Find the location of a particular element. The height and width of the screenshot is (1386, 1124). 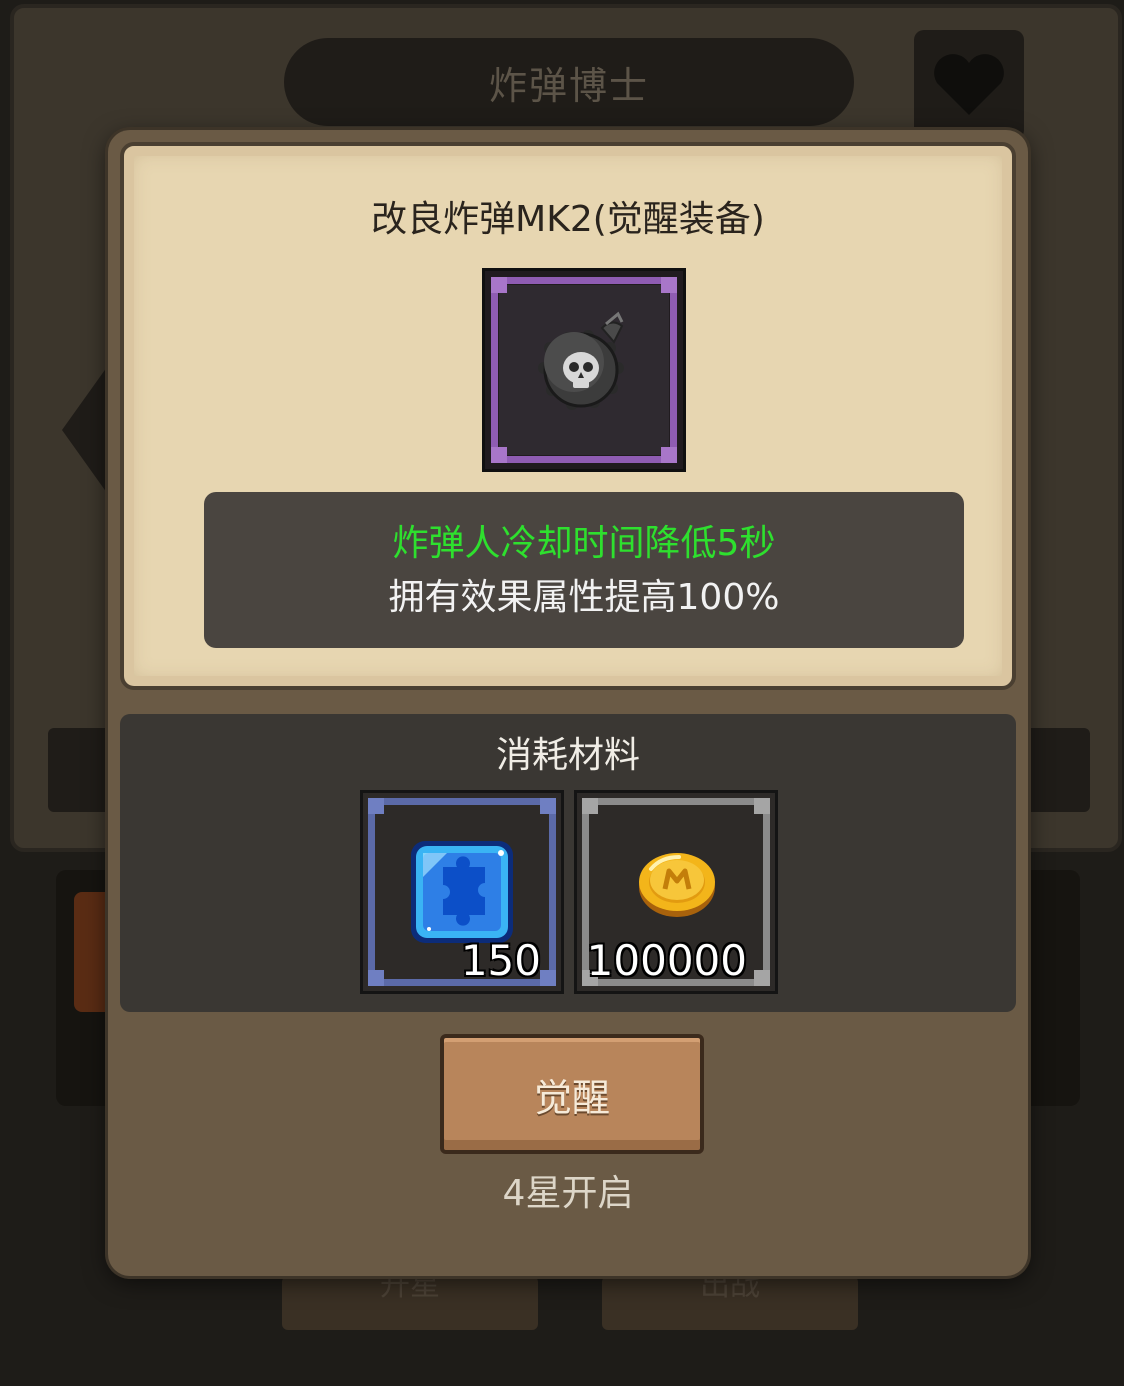

hero-name-banner: 炸弹博士 is located at coordinates (569, 82).